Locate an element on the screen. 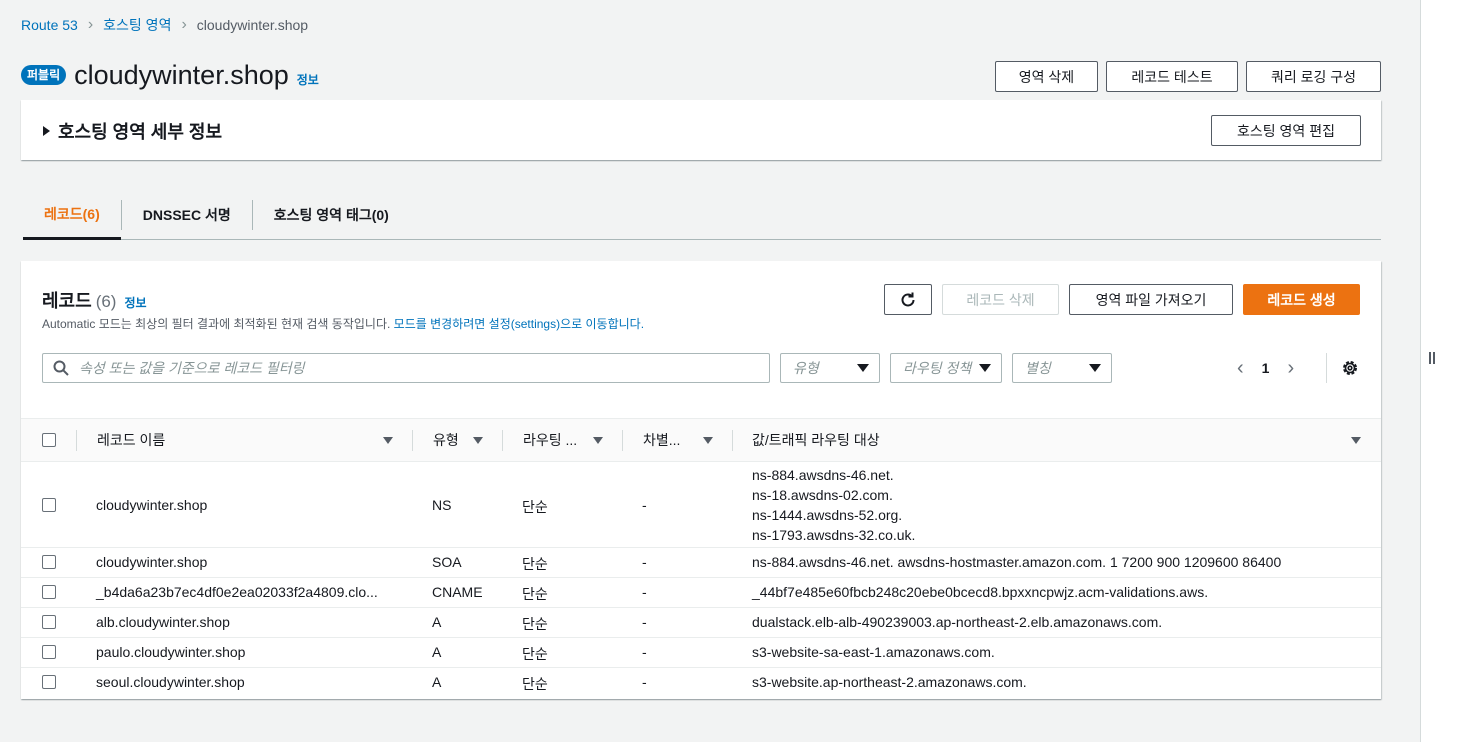 This screenshot has height=742, width=1463. refresh-icon is located at coordinates (908, 299).